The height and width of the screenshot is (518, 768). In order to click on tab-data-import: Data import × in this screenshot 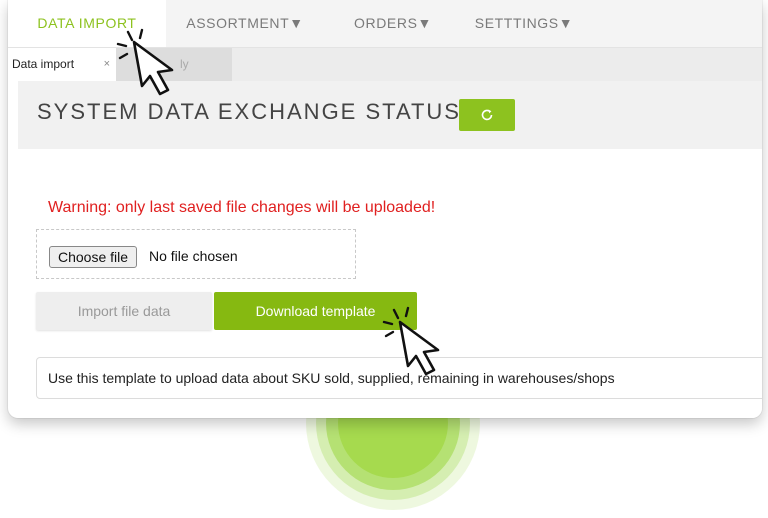, I will do `click(62, 64)`.